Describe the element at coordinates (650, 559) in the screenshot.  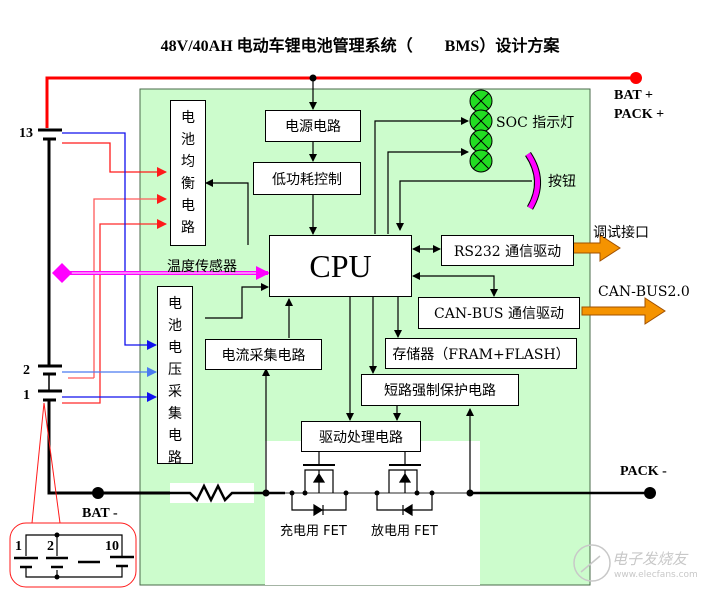
I see `watermark-text: 电子发烧友` at that location.